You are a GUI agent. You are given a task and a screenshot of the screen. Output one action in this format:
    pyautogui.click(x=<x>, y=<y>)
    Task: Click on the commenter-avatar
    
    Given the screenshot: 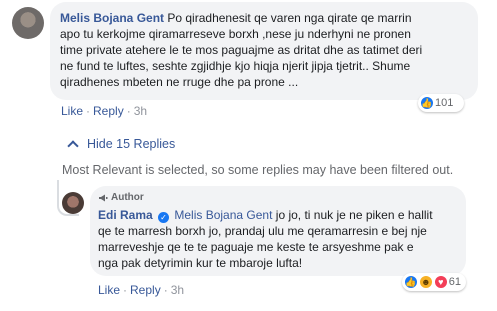 What is the action you would take?
    pyautogui.click(x=28, y=23)
    